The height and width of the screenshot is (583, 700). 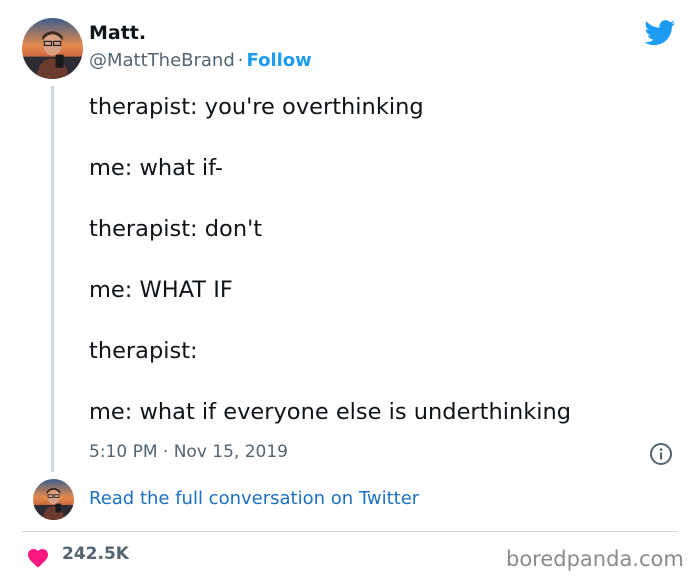 I want to click on tweet-timestamp: 5:10 PM · Nov 15, 2019, so click(x=188, y=452).